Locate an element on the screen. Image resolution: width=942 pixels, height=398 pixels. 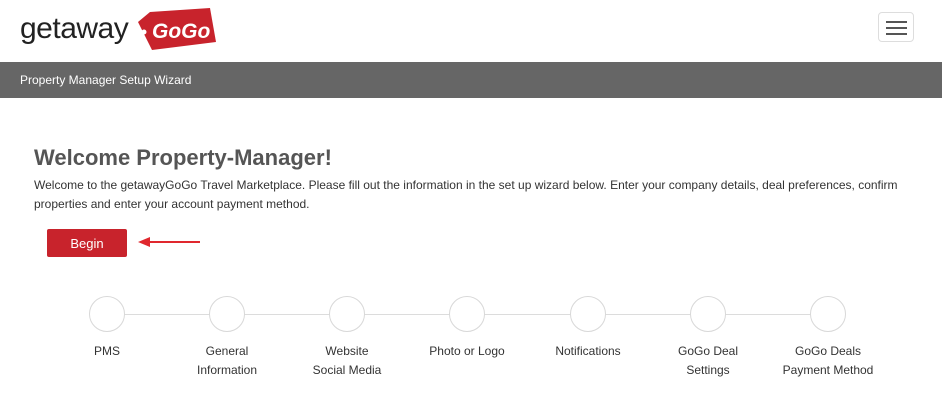
getawaygogo-logo: getaway GoGo is located at coordinates (118, 30).